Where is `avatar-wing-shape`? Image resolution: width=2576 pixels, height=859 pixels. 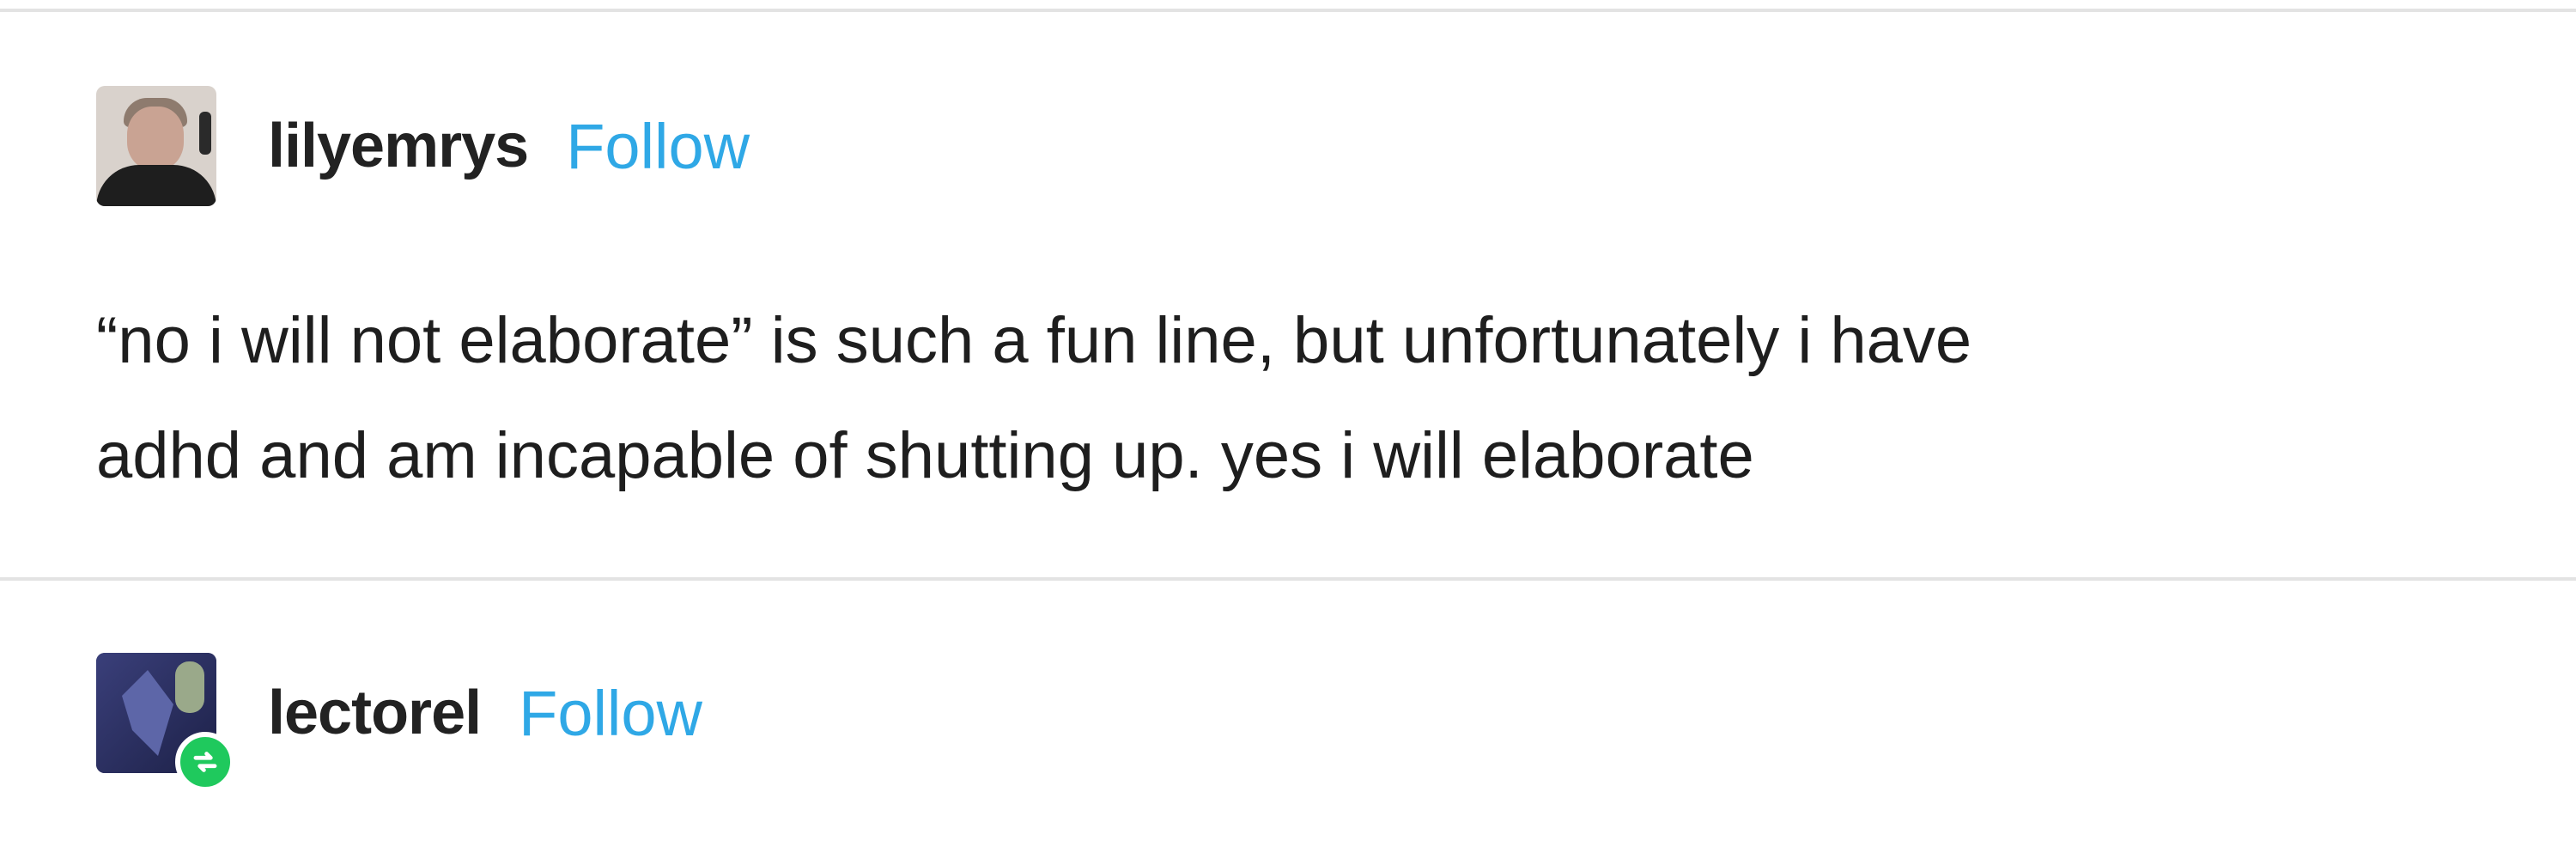
avatar-wing-shape is located at coordinates (148, 713).